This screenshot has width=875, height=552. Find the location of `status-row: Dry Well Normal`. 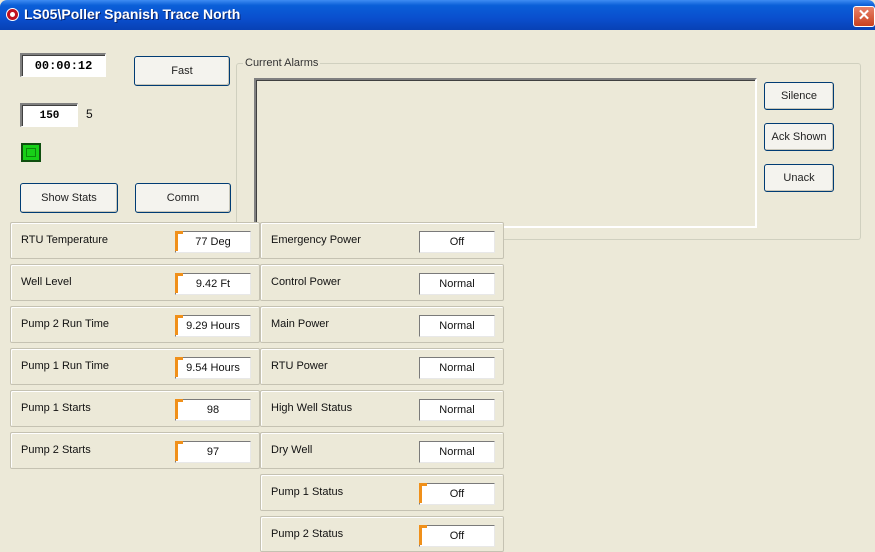

status-row: Dry Well Normal is located at coordinates (382, 450).